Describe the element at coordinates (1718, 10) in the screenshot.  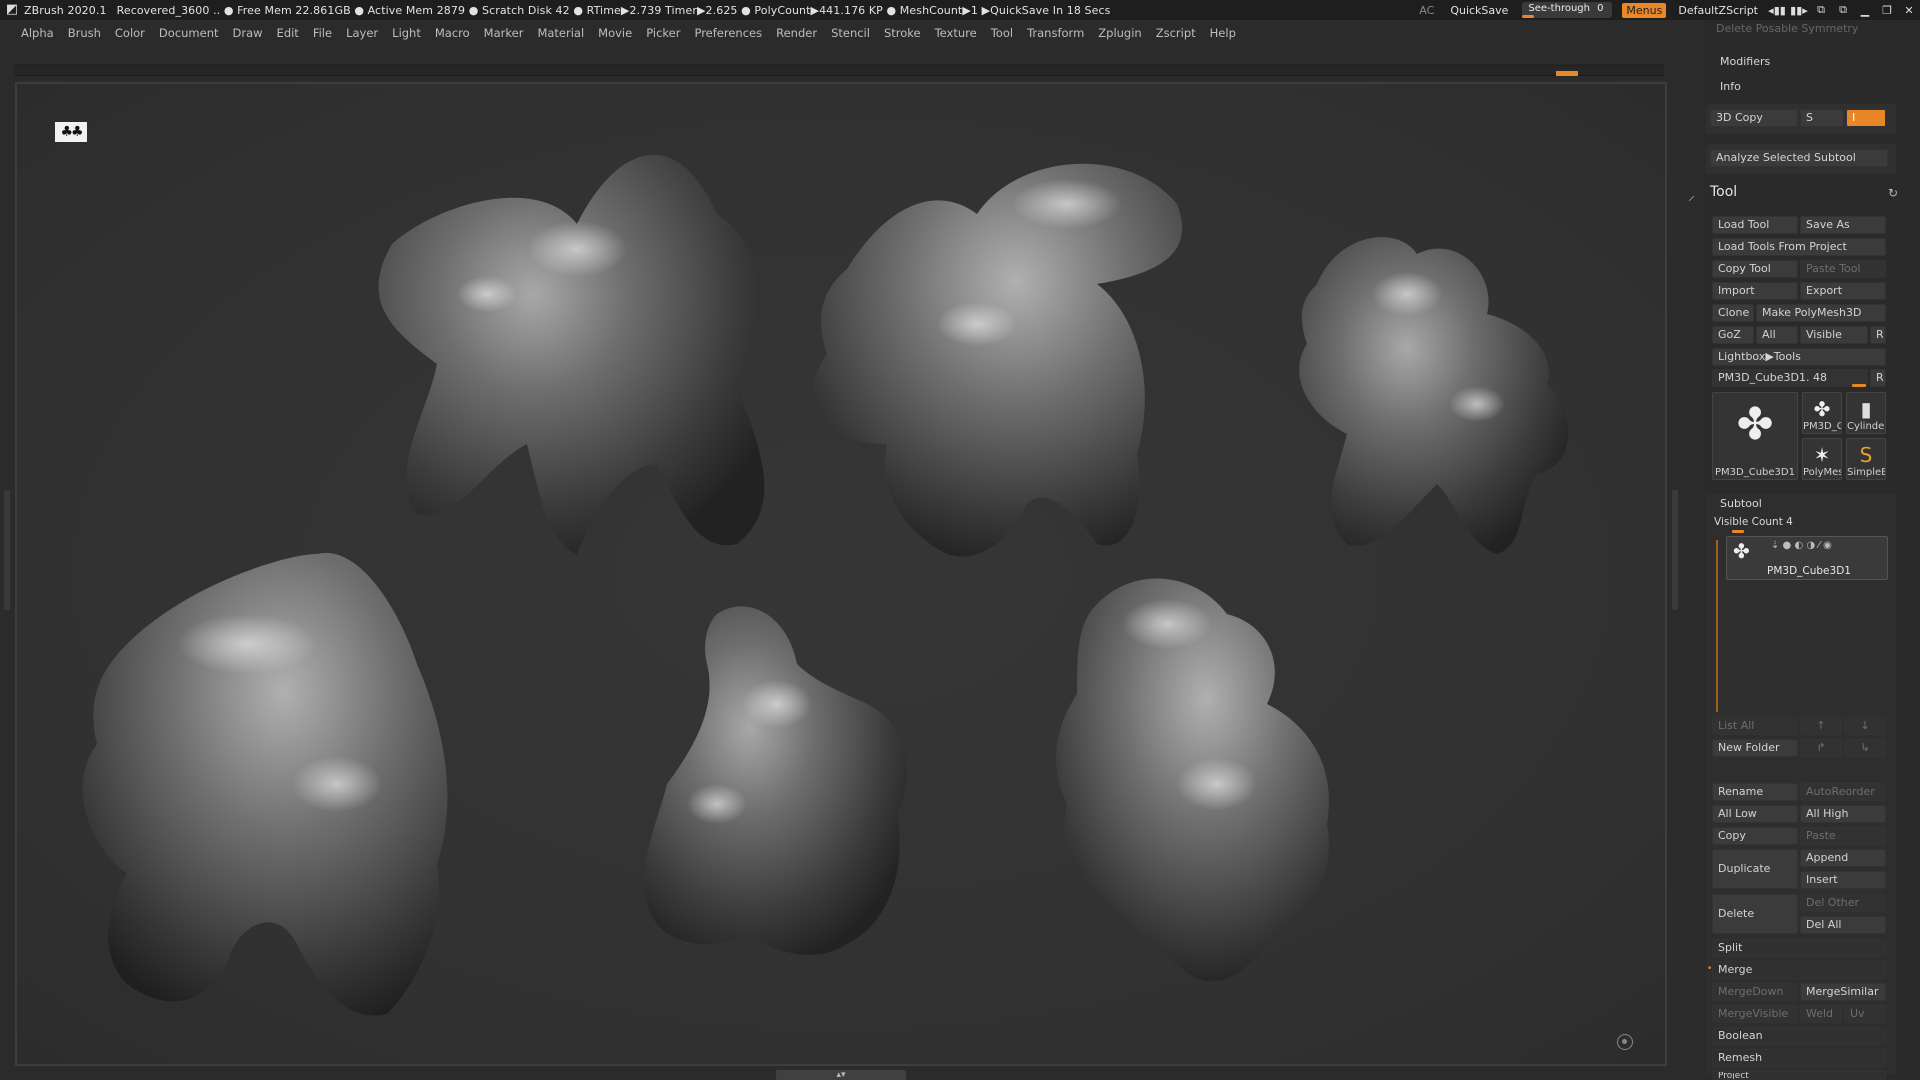
I see `default-zscript-button: DefaultZScript` at that location.